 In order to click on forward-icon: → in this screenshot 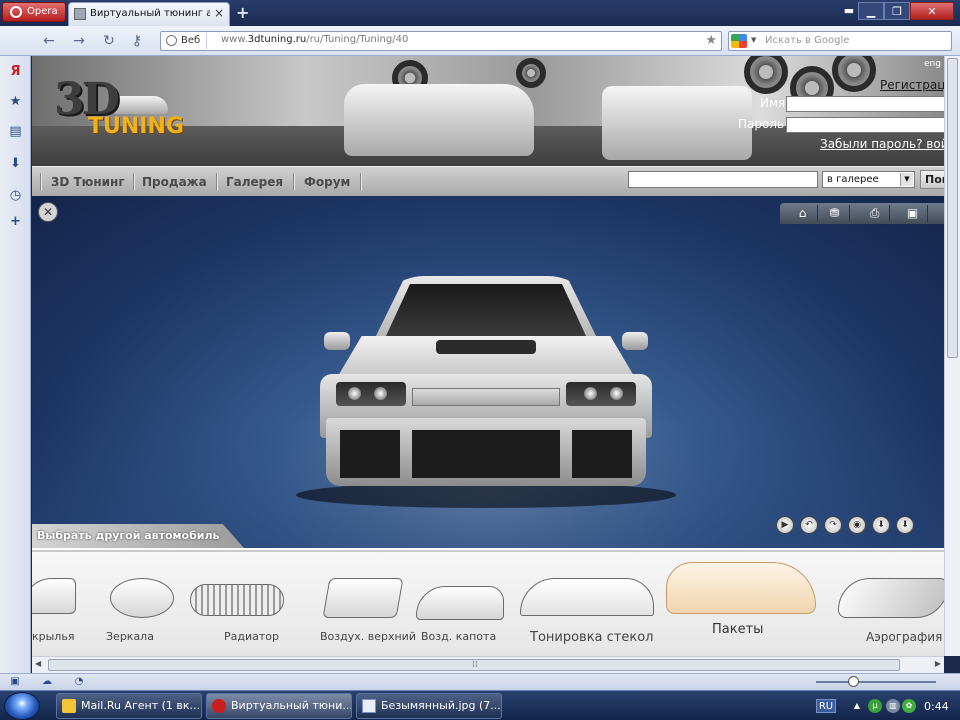, I will do `click(79, 41)`.